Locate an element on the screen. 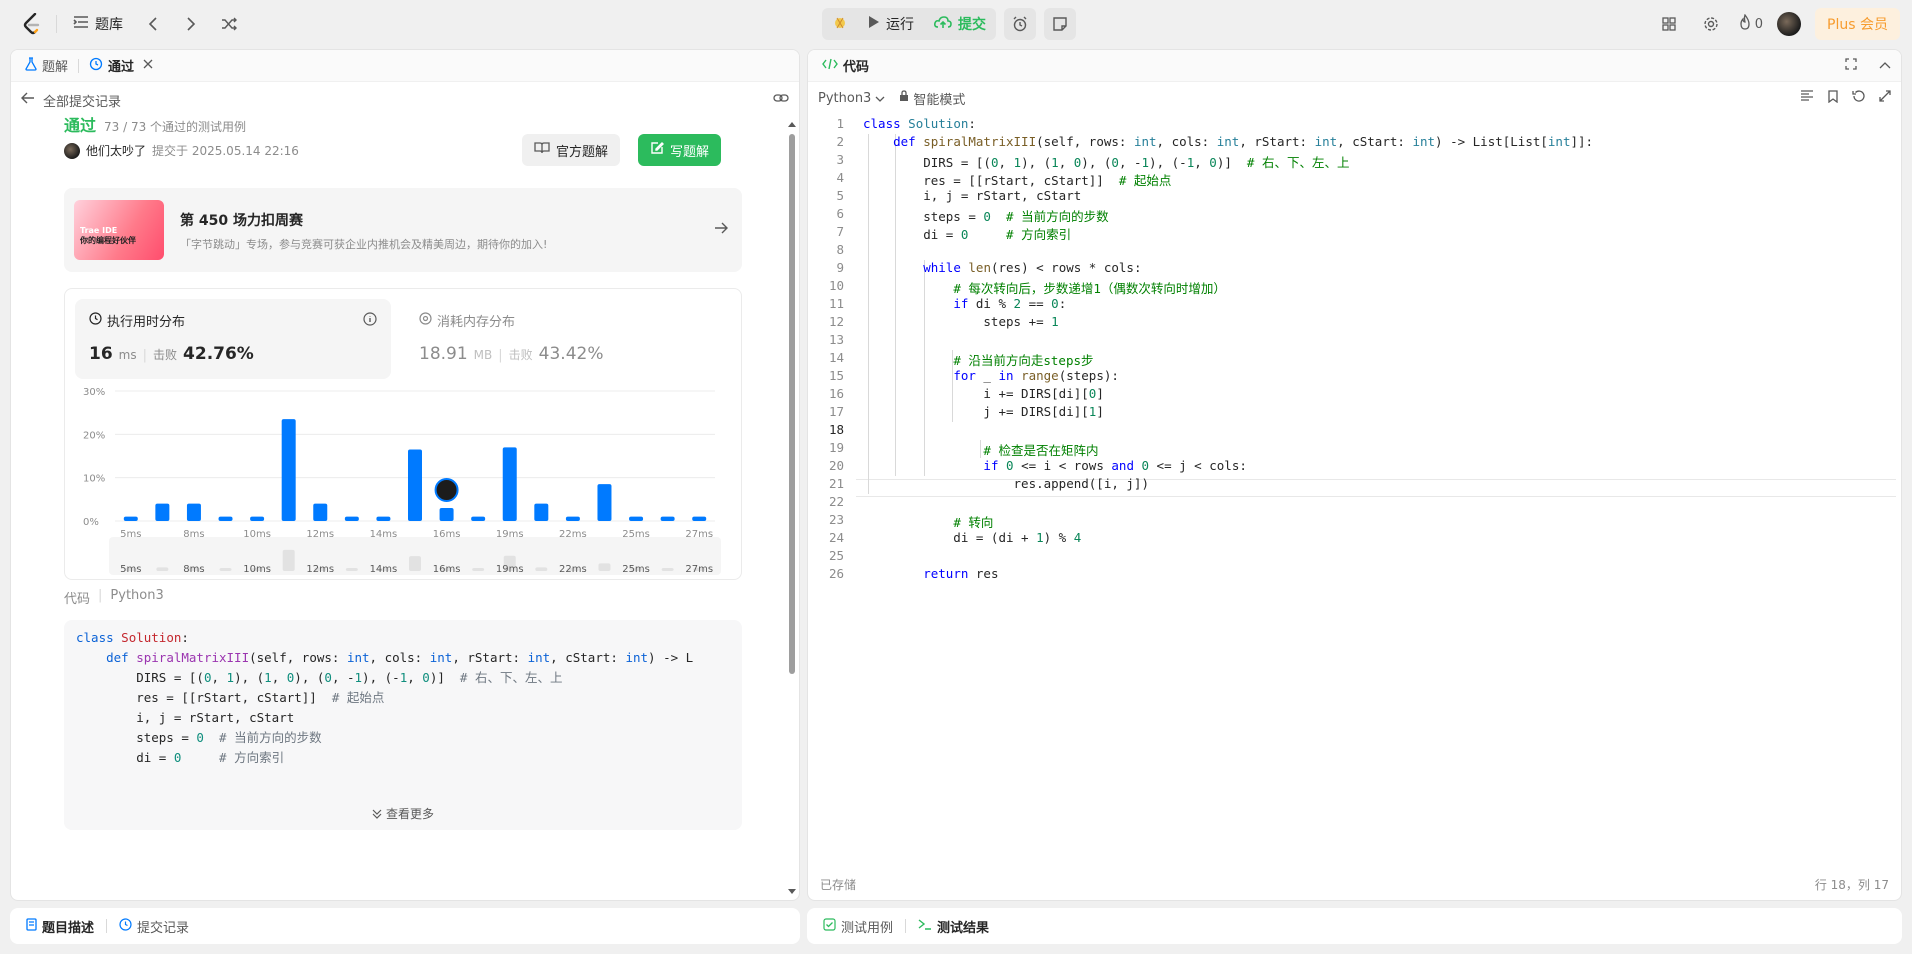  tab-accepted-label: 通过 is located at coordinates (121, 67).